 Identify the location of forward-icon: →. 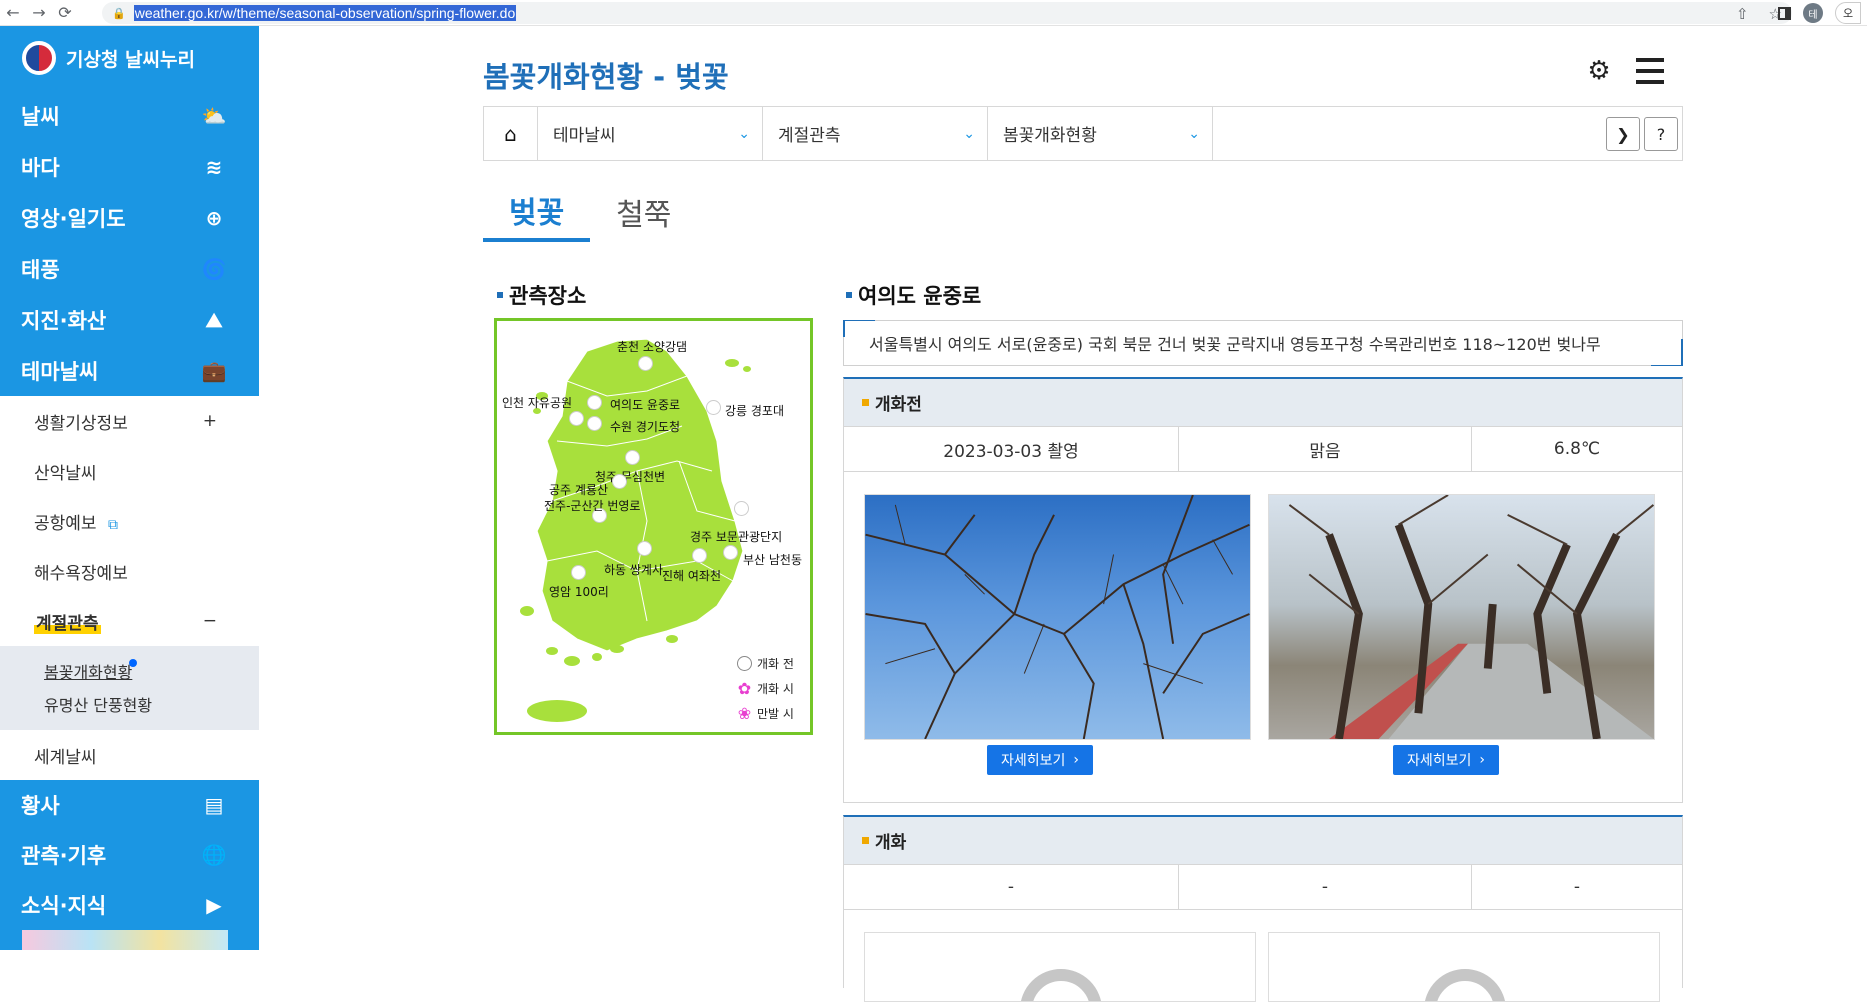
(39, 13).